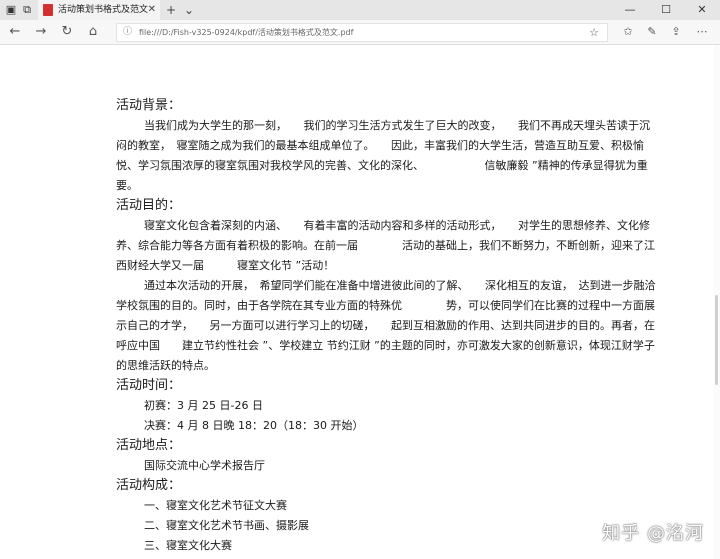 This screenshot has height=559, width=720. What do you see at coordinates (149, 485) in the screenshot?
I see `heading-structure: 活动构成：` at bounding box center [149, 485].